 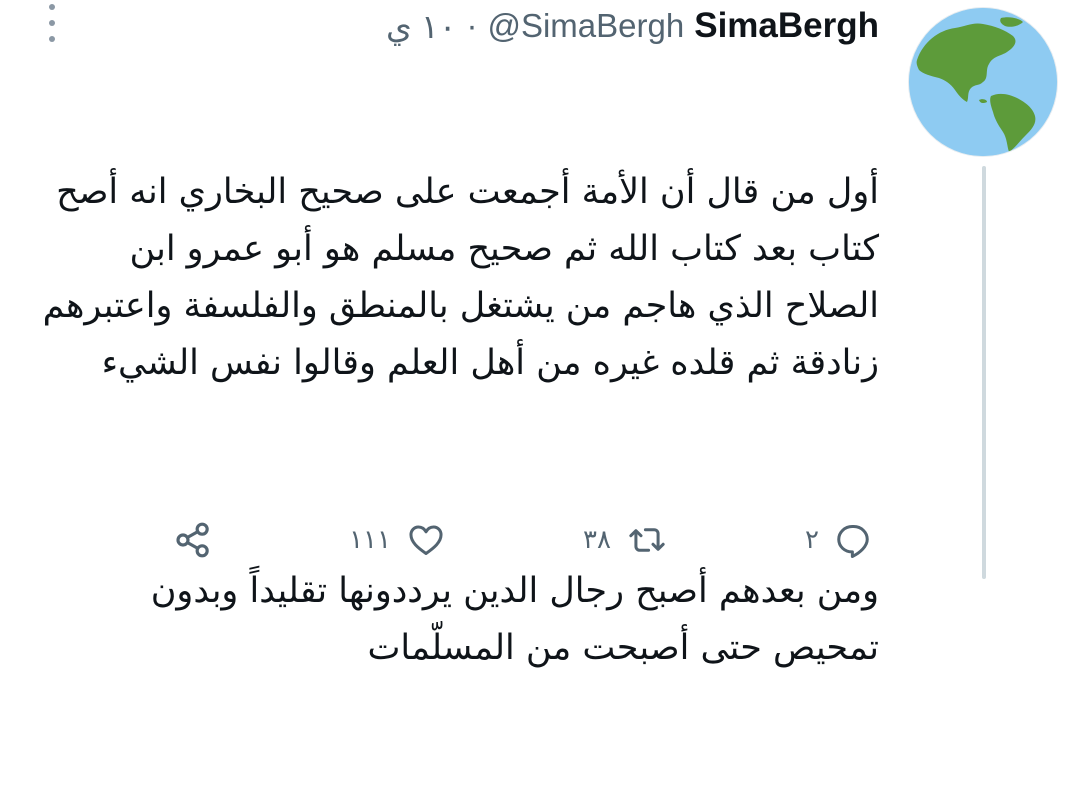 I want to click on display-name: SimaBergh, so click(x=786, y=26).